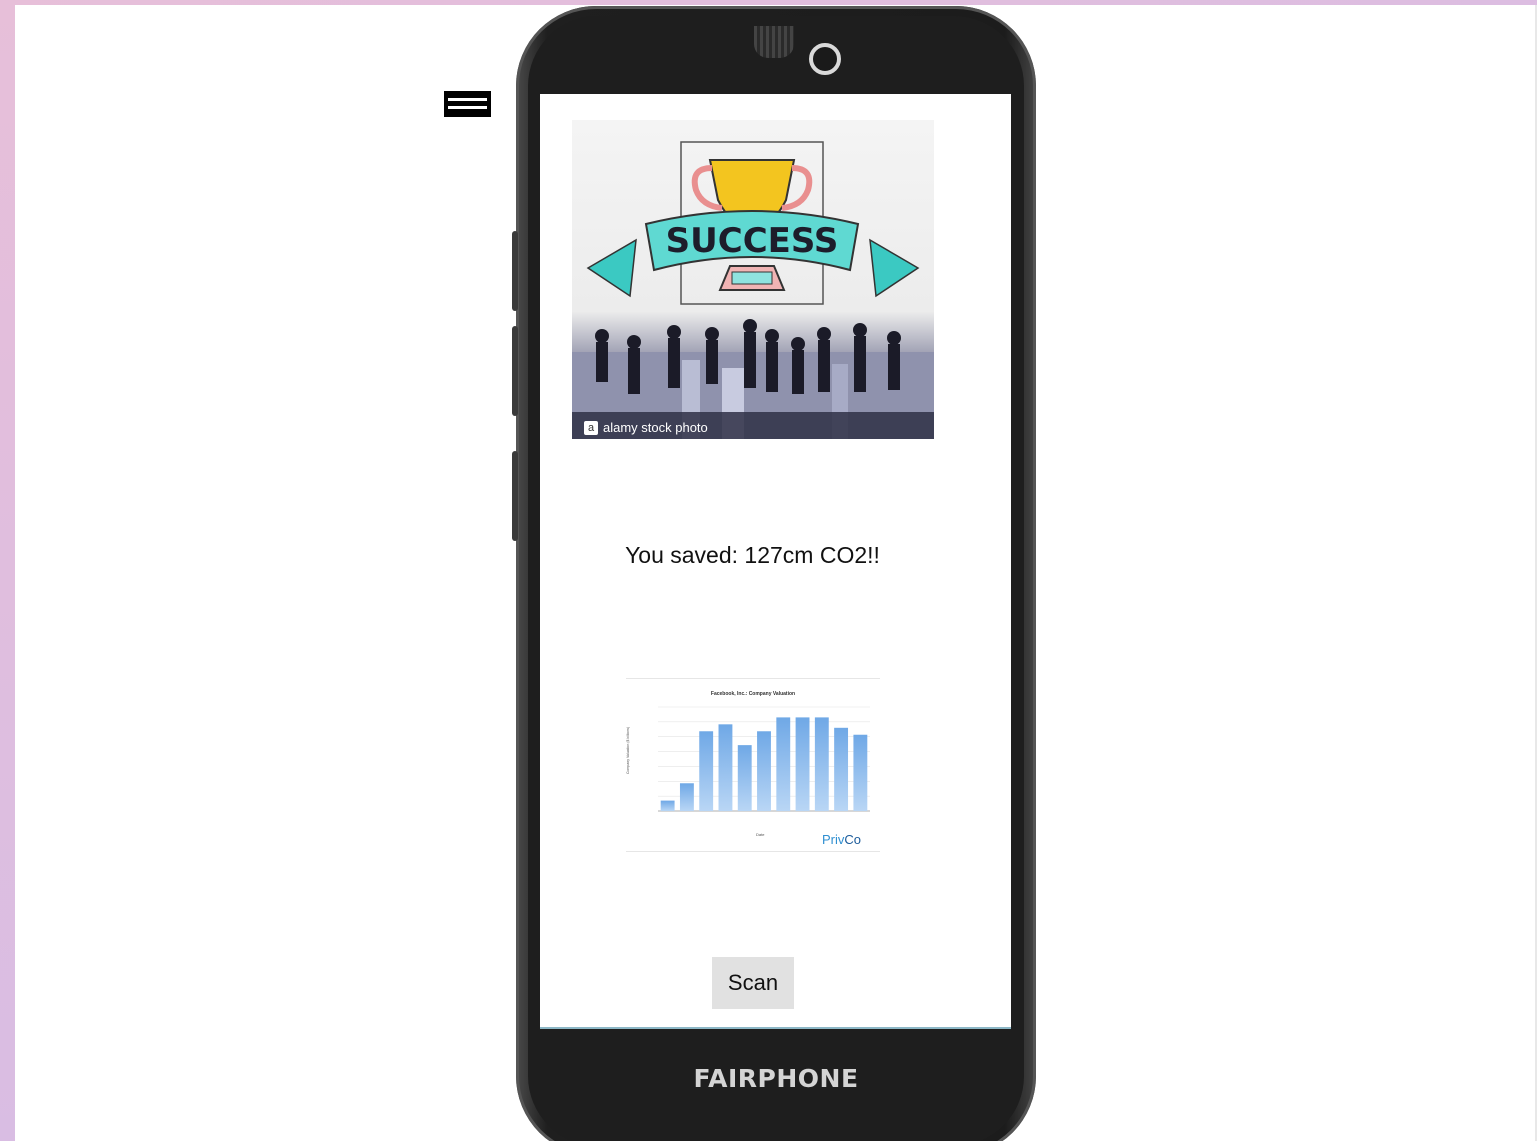 Image resolution: width=1537 pixels, height=1141 pixels. Describe the element at coordinates (752, 241) in the screenshot. I see `banner-text: SUCCESS` at that location.